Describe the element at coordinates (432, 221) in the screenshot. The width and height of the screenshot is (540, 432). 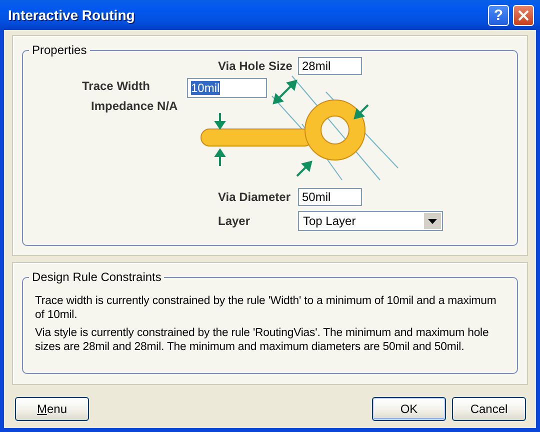
I see `caret-icon` at that location.